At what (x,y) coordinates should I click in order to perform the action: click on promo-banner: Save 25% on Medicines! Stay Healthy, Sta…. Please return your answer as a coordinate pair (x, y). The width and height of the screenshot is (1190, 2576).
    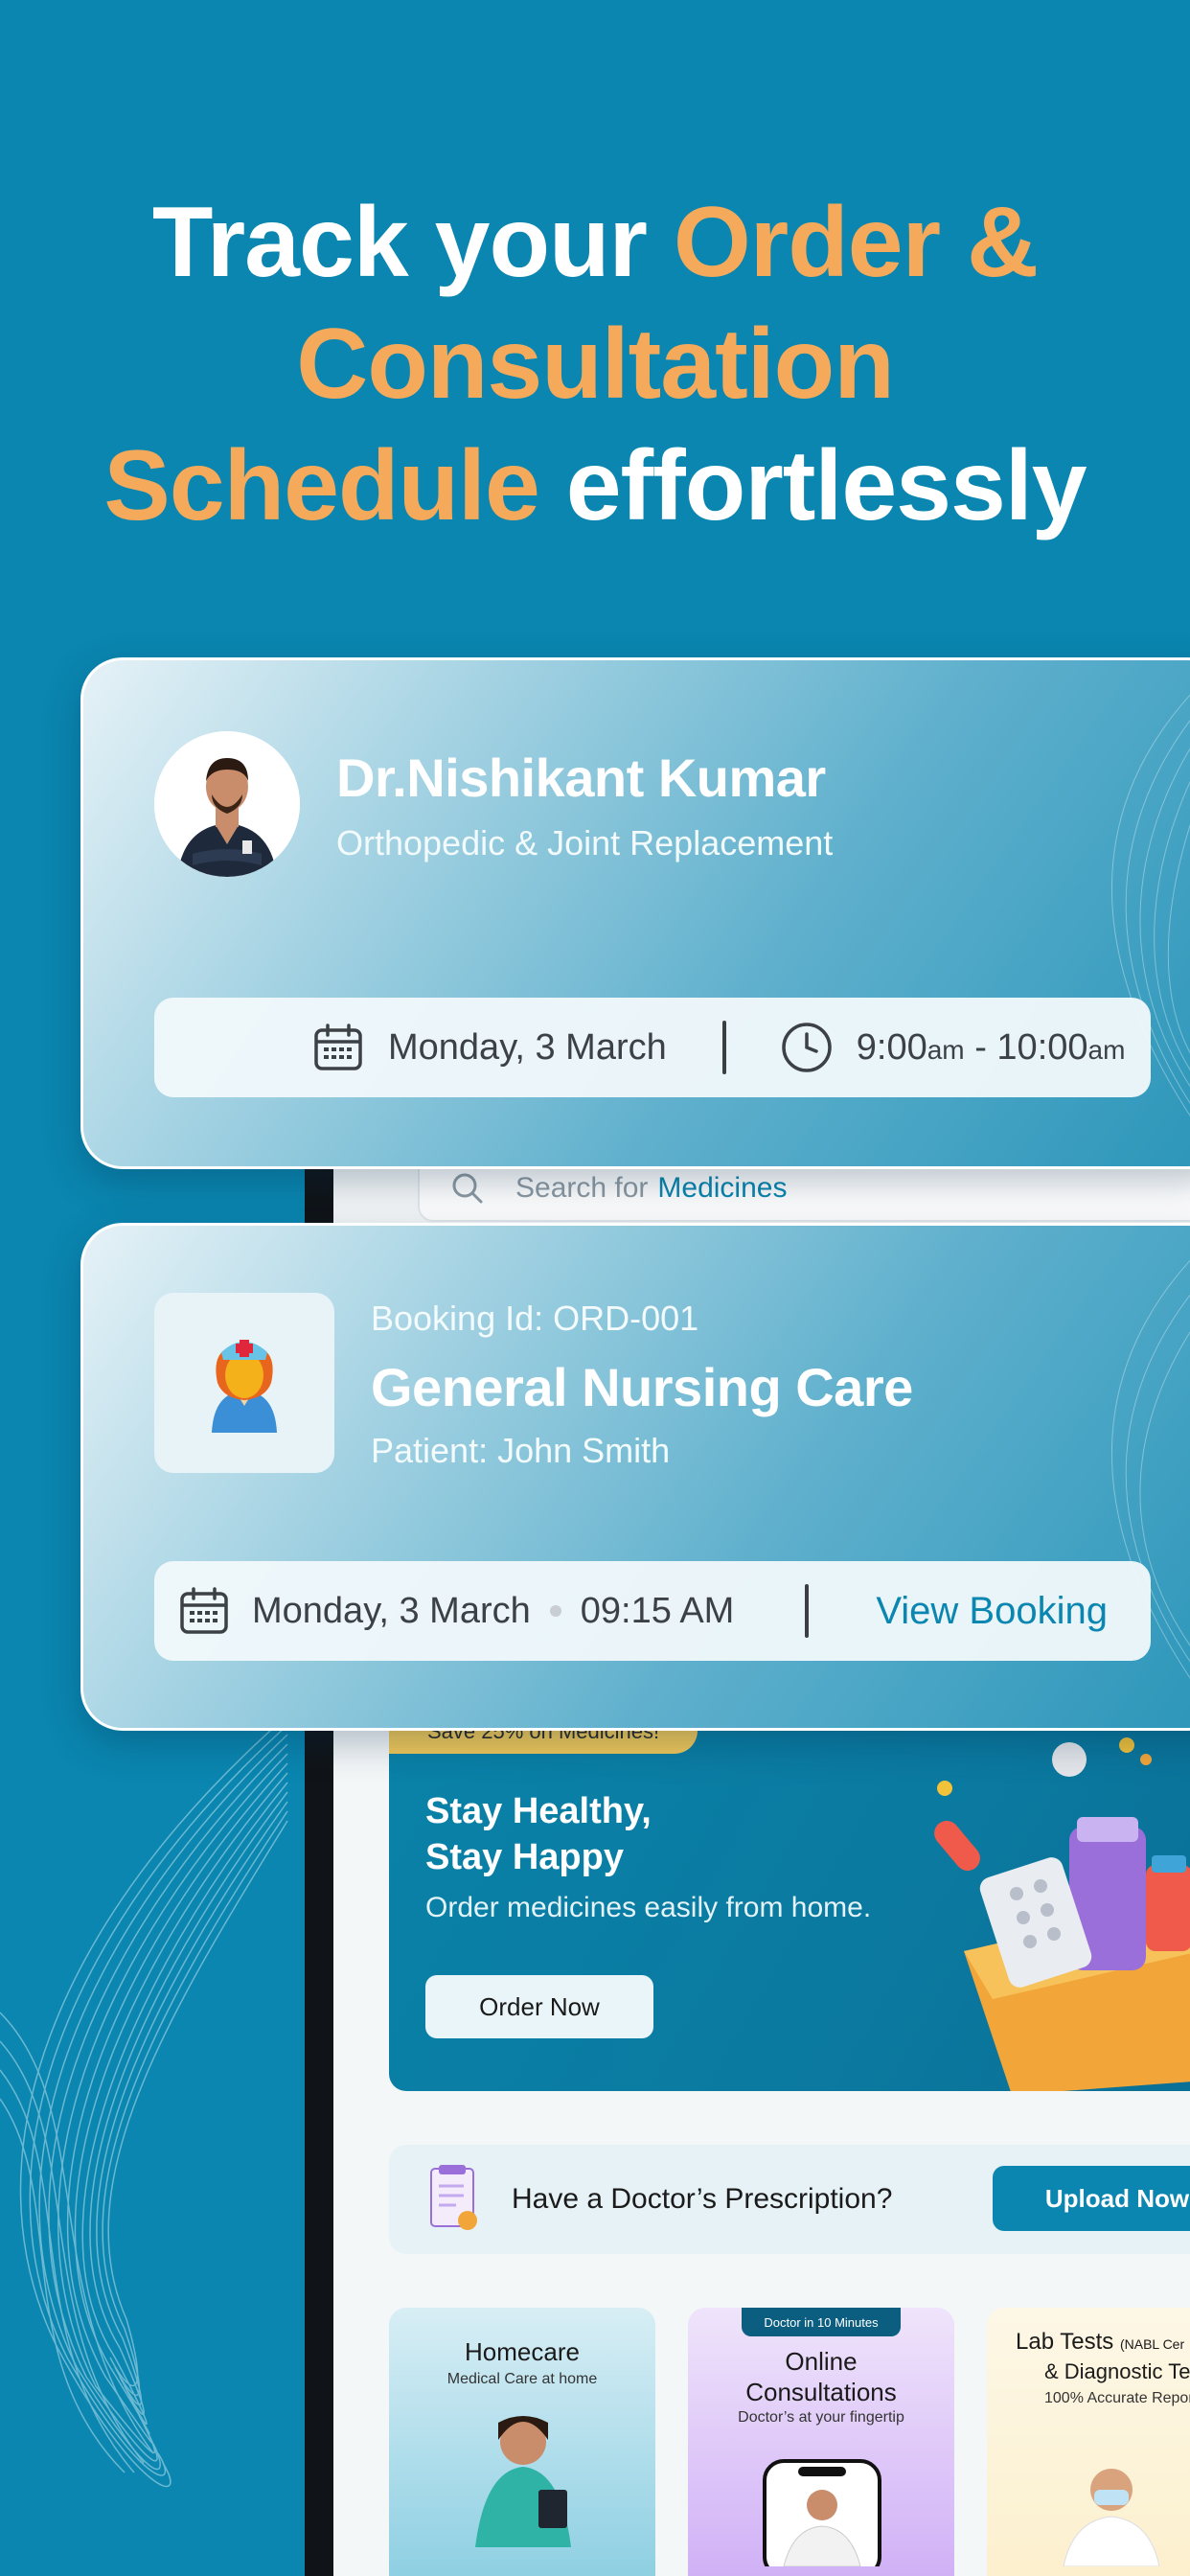
    Looking at the image, I should click on (790, 1901).